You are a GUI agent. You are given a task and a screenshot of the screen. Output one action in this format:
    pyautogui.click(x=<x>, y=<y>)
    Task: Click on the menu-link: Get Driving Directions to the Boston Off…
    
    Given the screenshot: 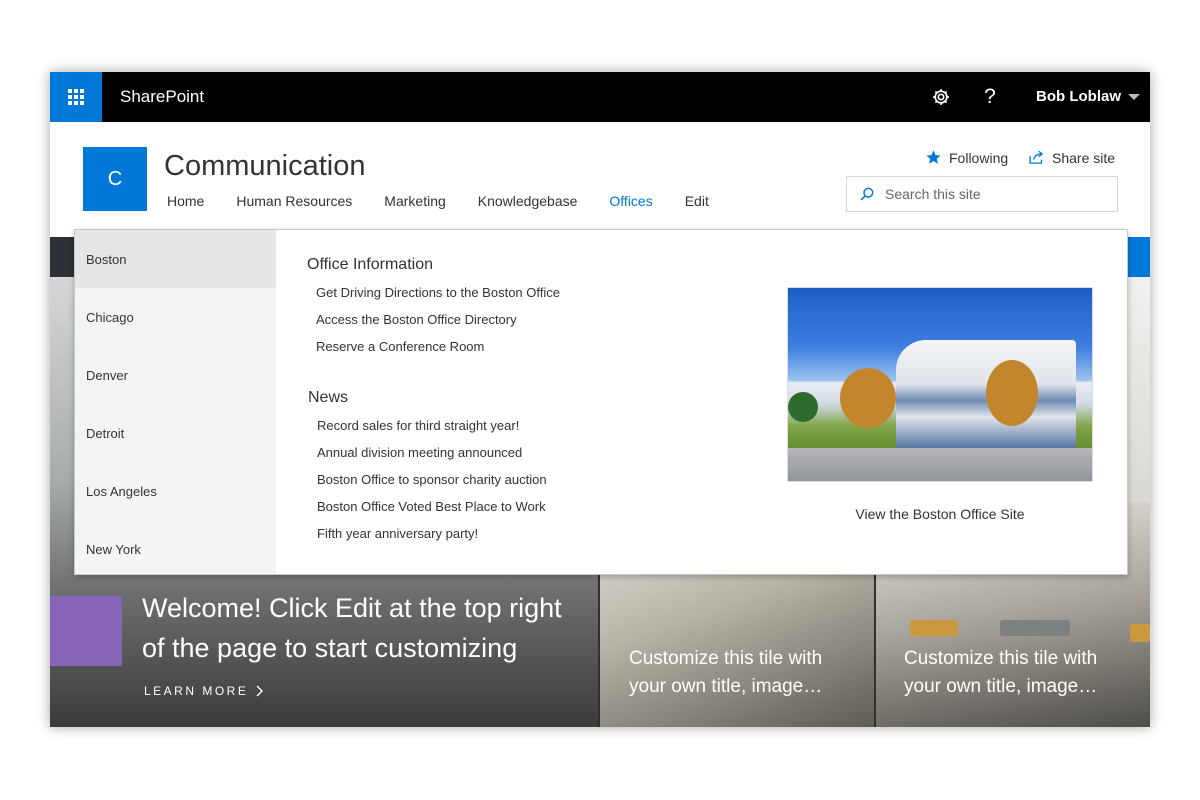 What is the action you would take?
    pyautogui.click(x=438, y=292)
    